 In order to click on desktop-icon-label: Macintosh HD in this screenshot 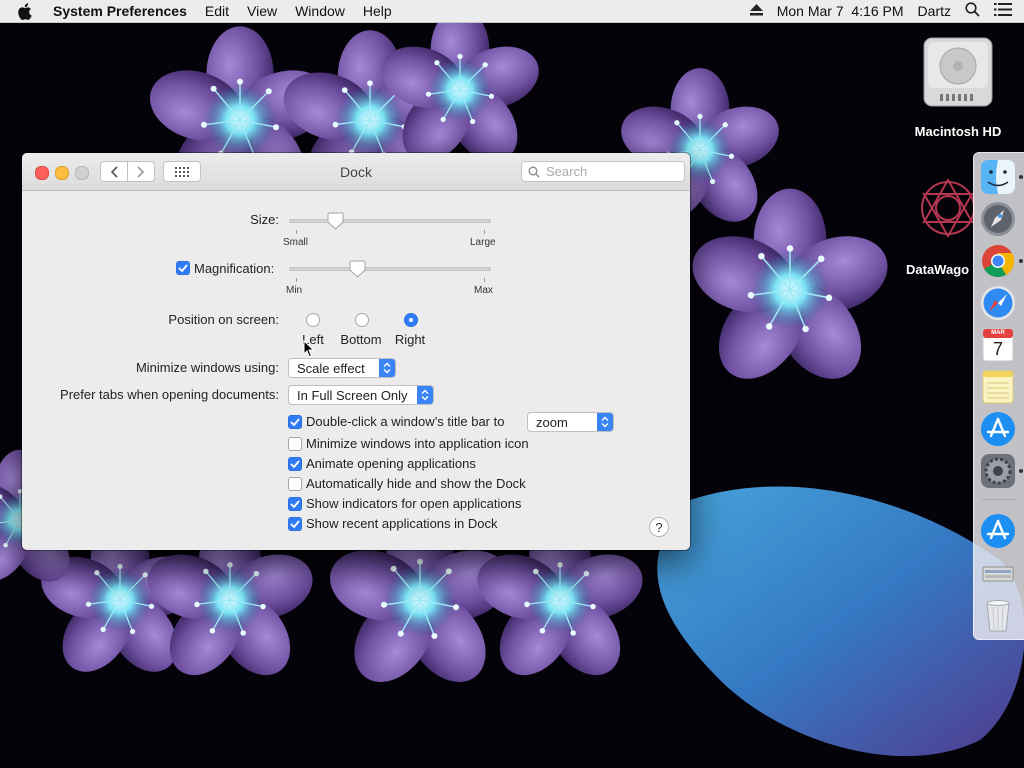, I will do `click(958, 131)`.